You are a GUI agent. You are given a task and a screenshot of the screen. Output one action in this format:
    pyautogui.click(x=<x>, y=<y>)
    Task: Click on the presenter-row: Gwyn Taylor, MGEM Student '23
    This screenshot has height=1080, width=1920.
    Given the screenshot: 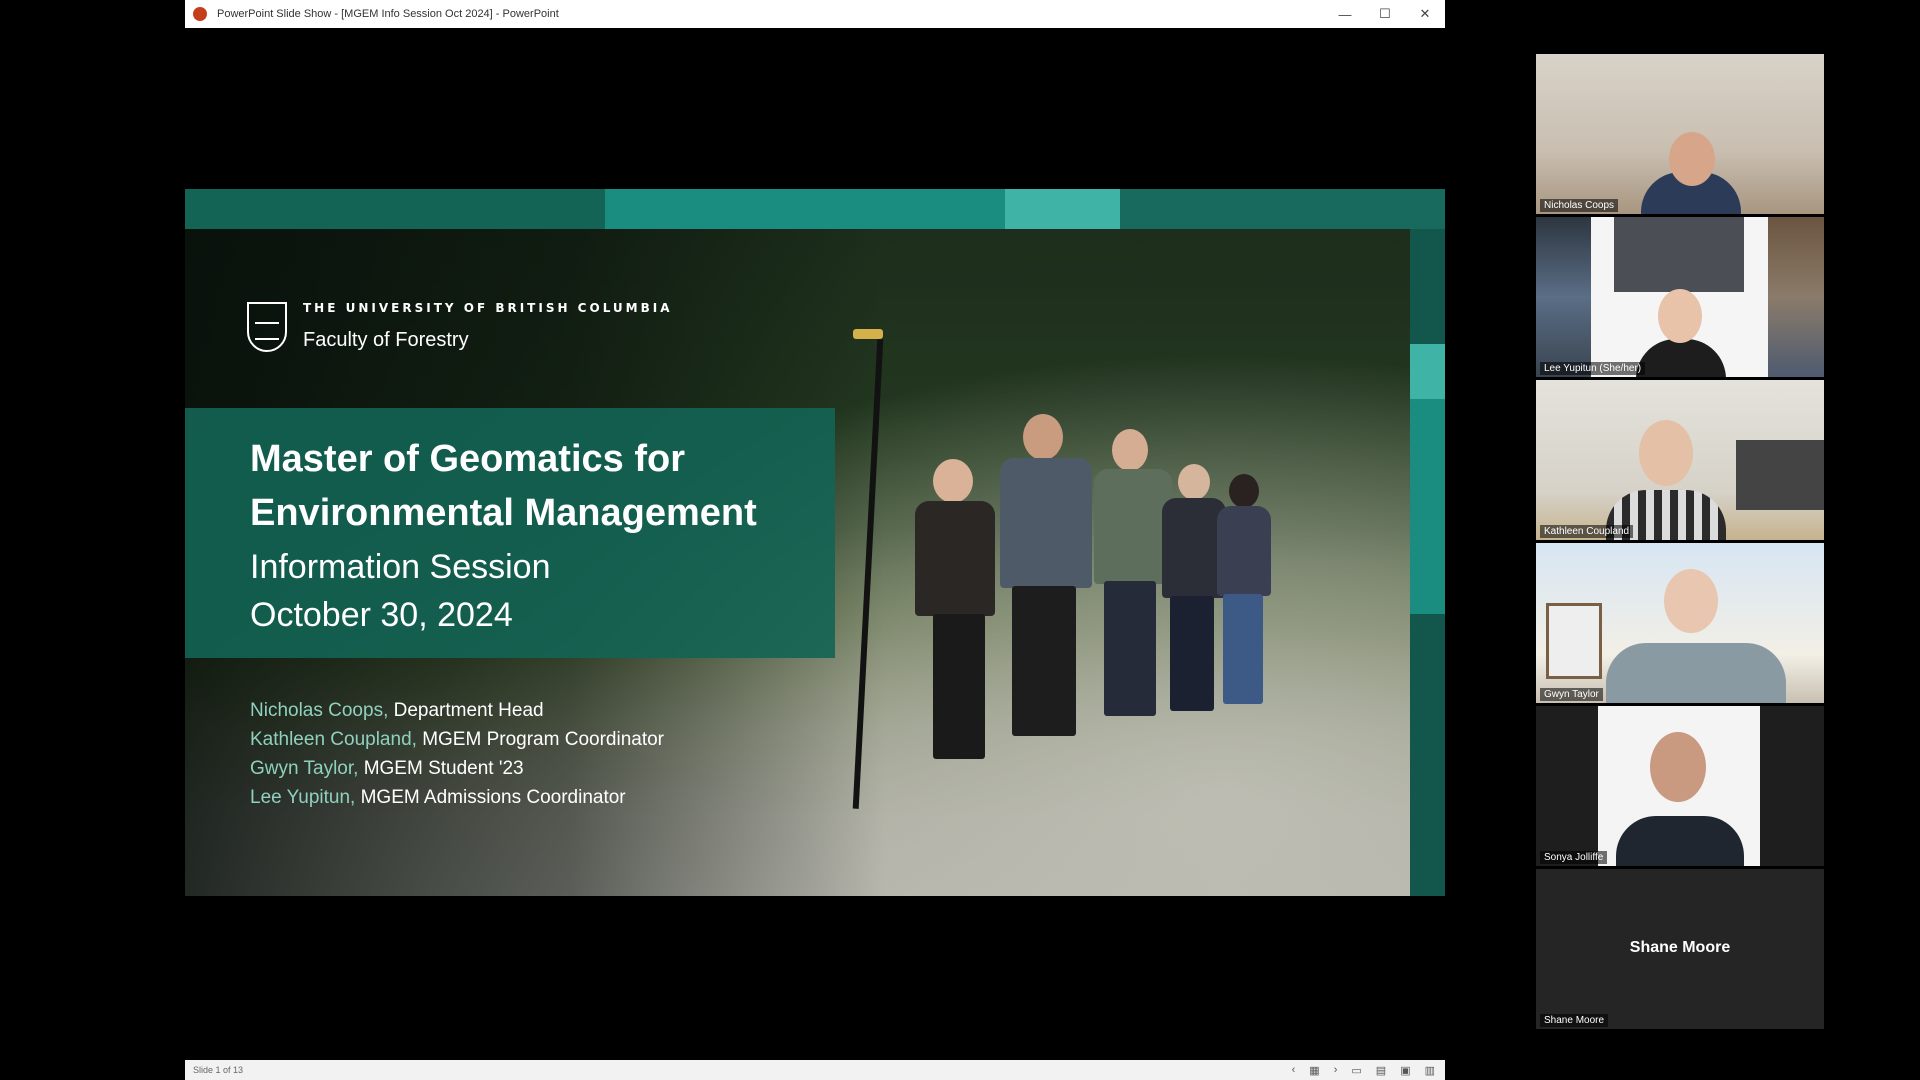 What is the action you would take?
    pyautogui.click(x=457, y=768)
    